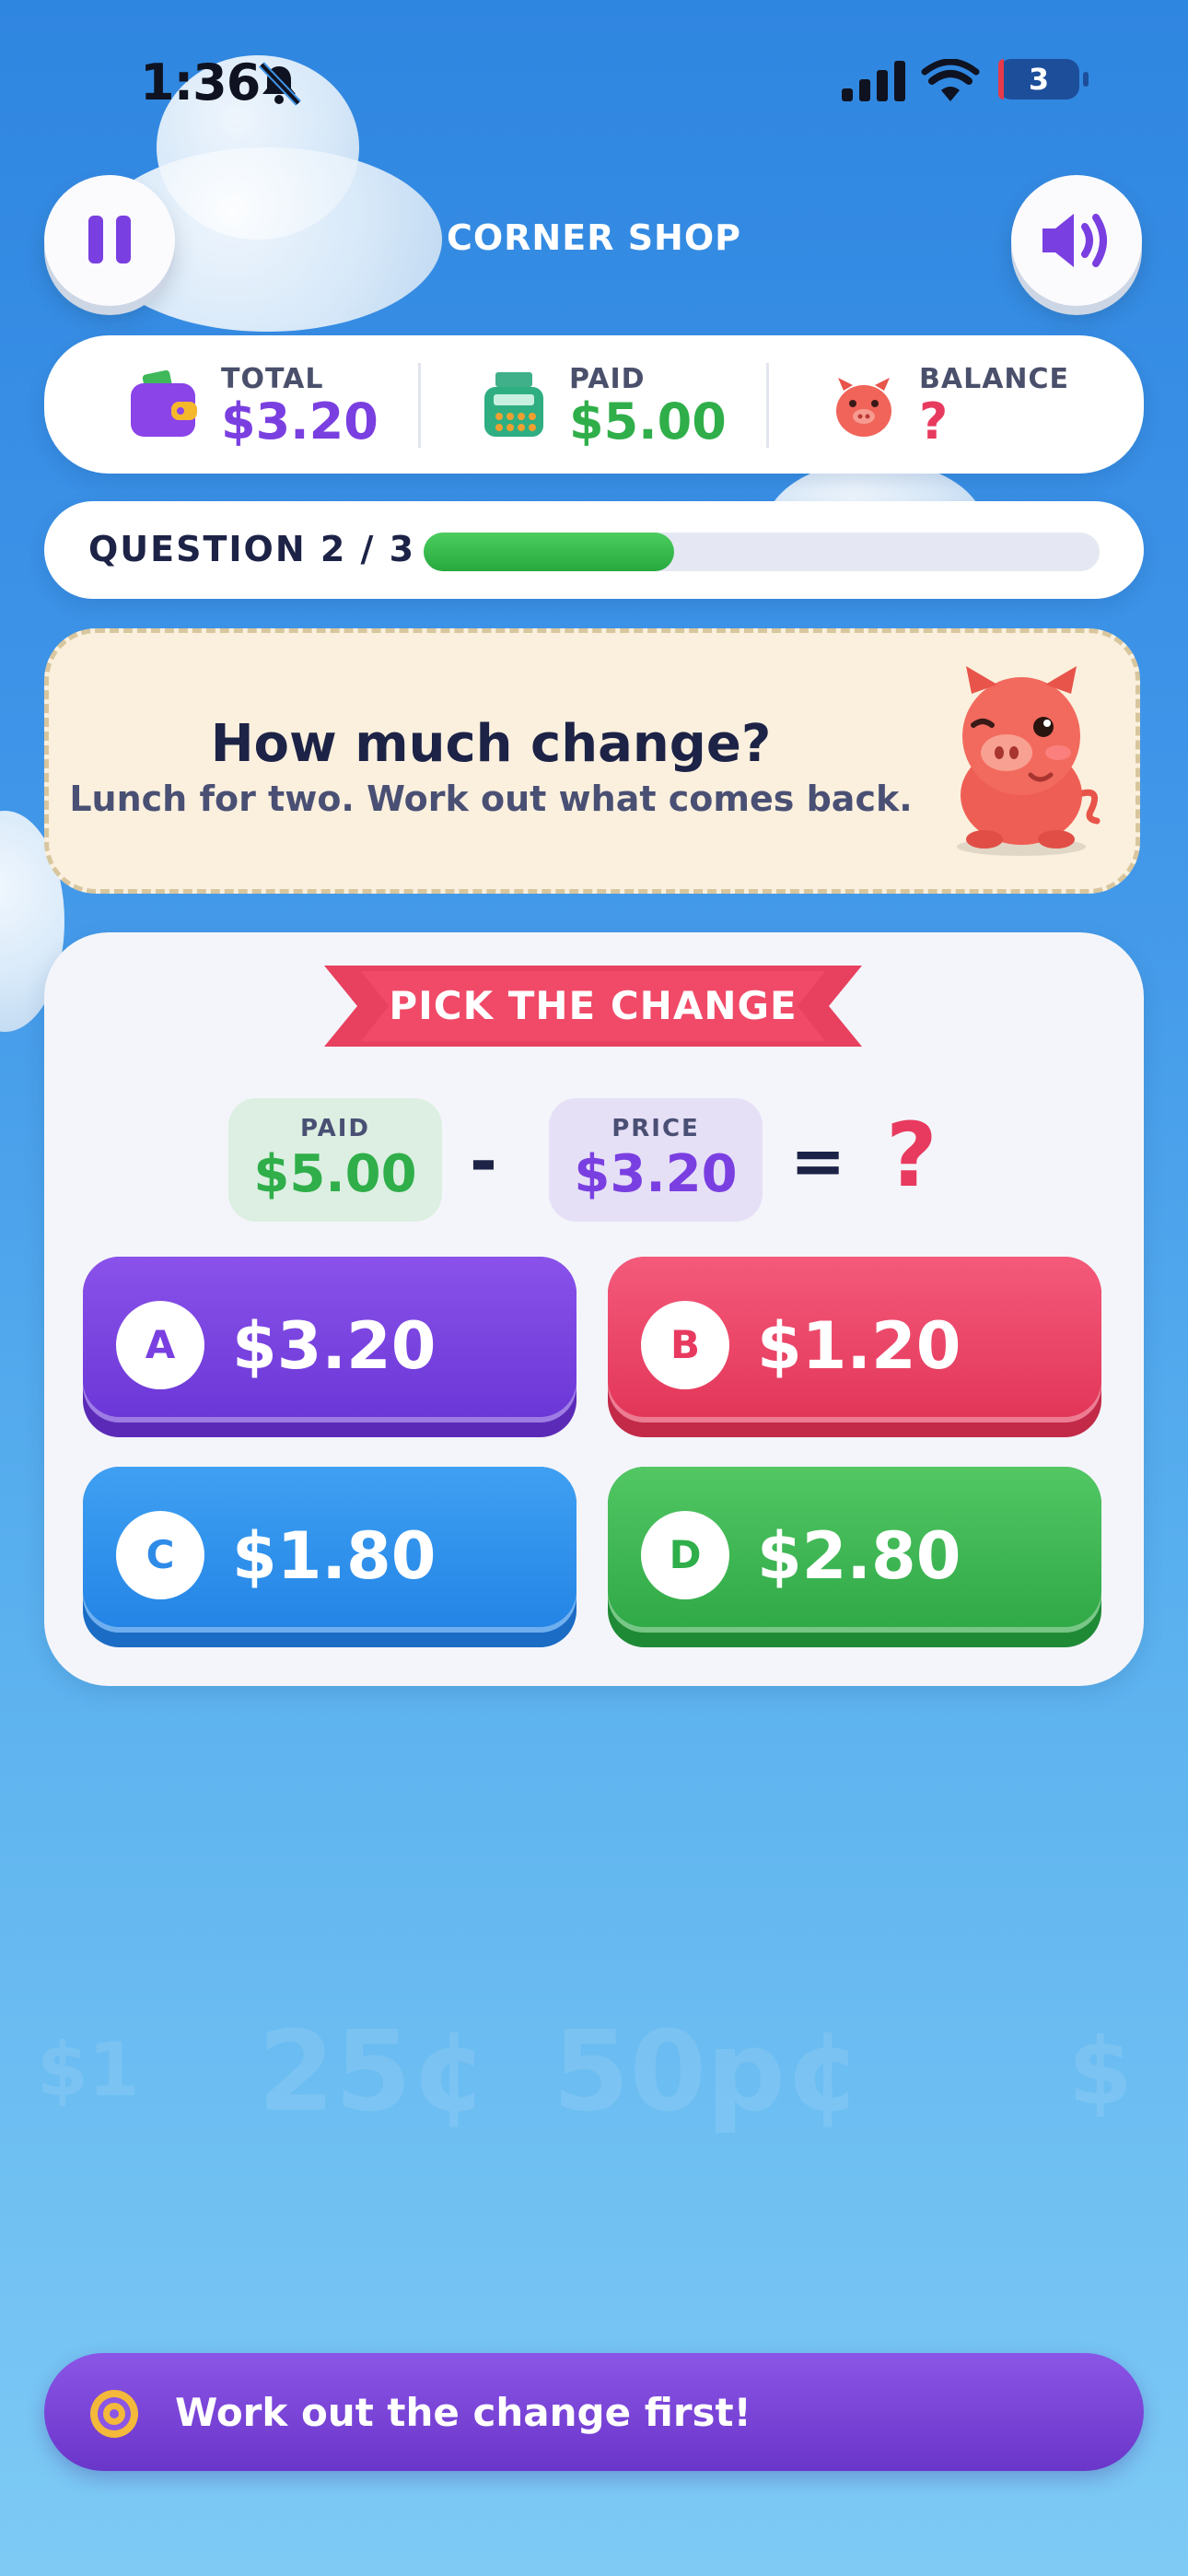  Describe the element at coordinates (594, 85) in the screenshot. I see `status-bar: 1:36 3` at that location.